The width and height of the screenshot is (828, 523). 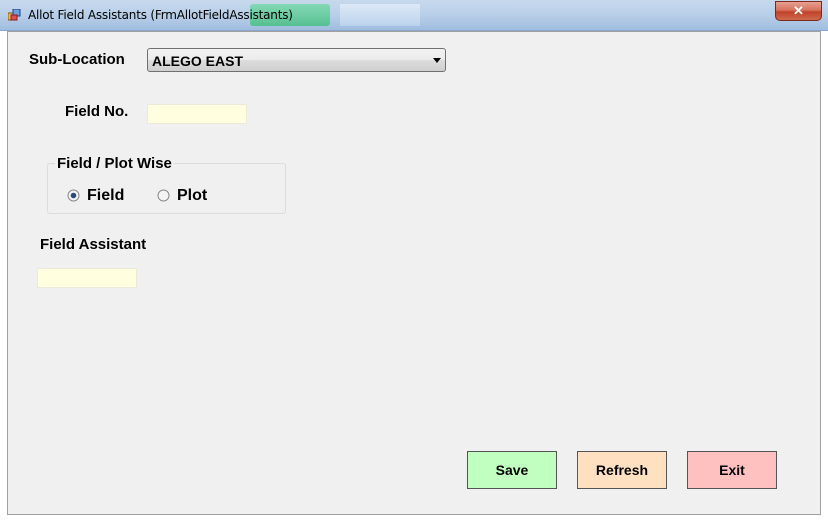 What do you see at coordinates (97, 111) in the screenshot?
I see `field-no-label: Field No.` at bounding box center [97, 111].